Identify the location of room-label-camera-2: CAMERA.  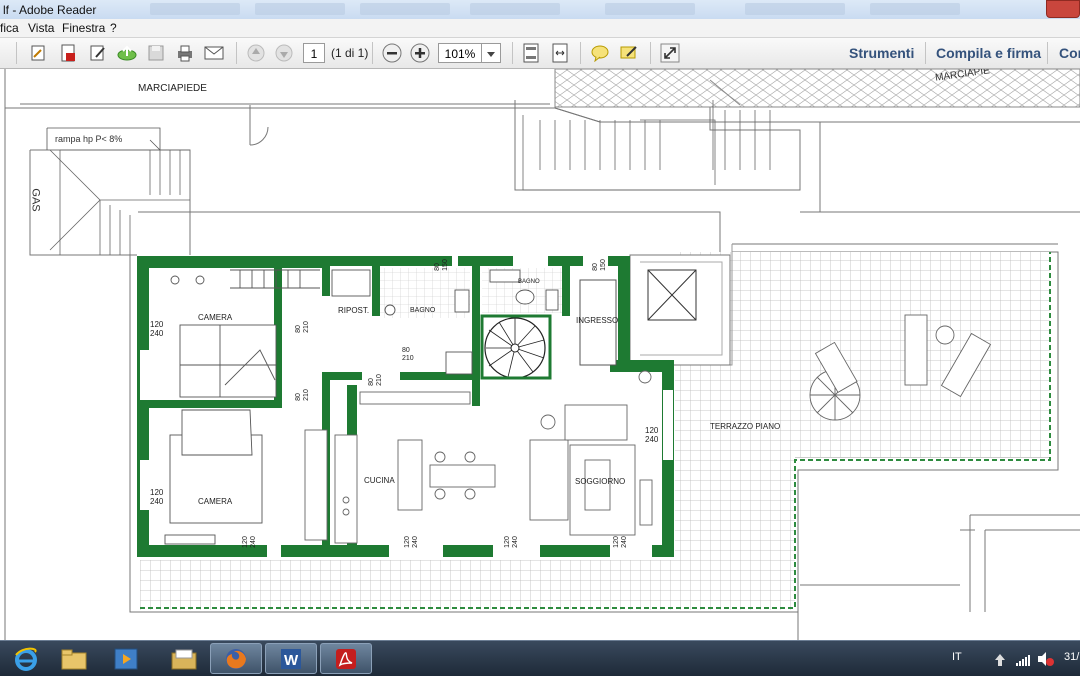
(215, 501).